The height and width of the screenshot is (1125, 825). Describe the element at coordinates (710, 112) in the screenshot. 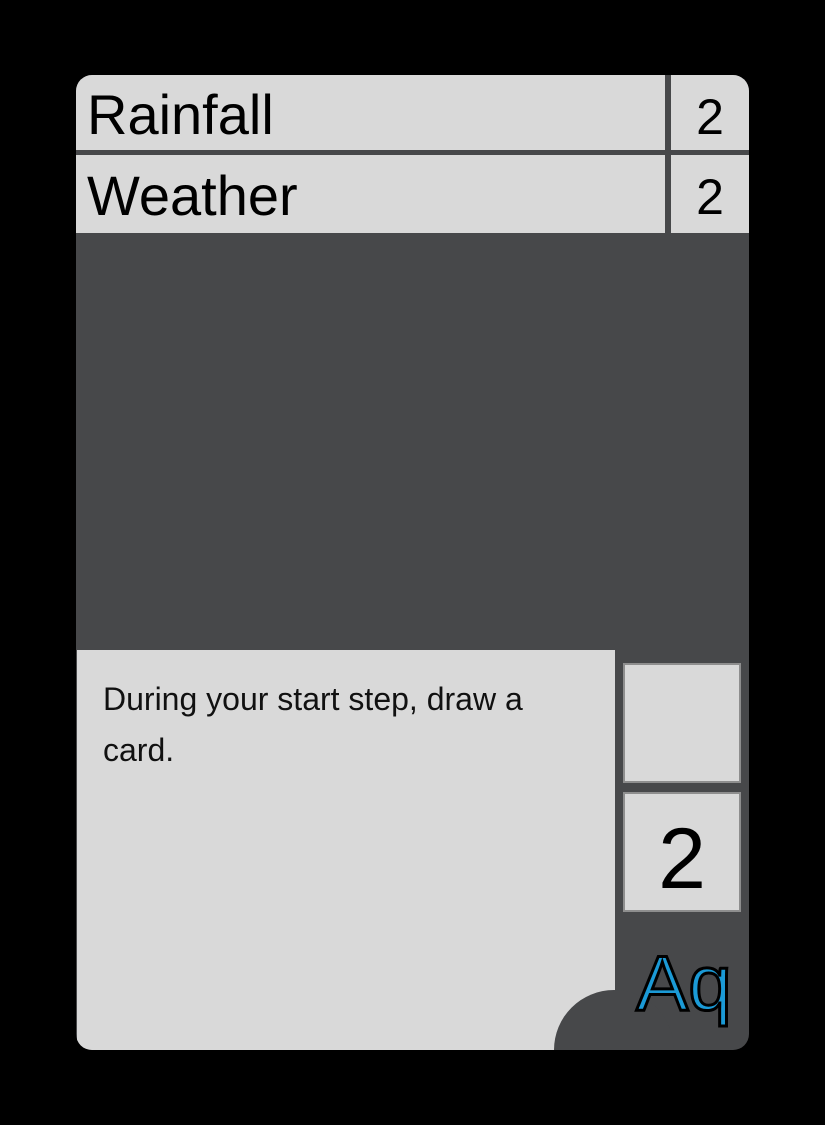

I see `cost-value: 2` at that location.